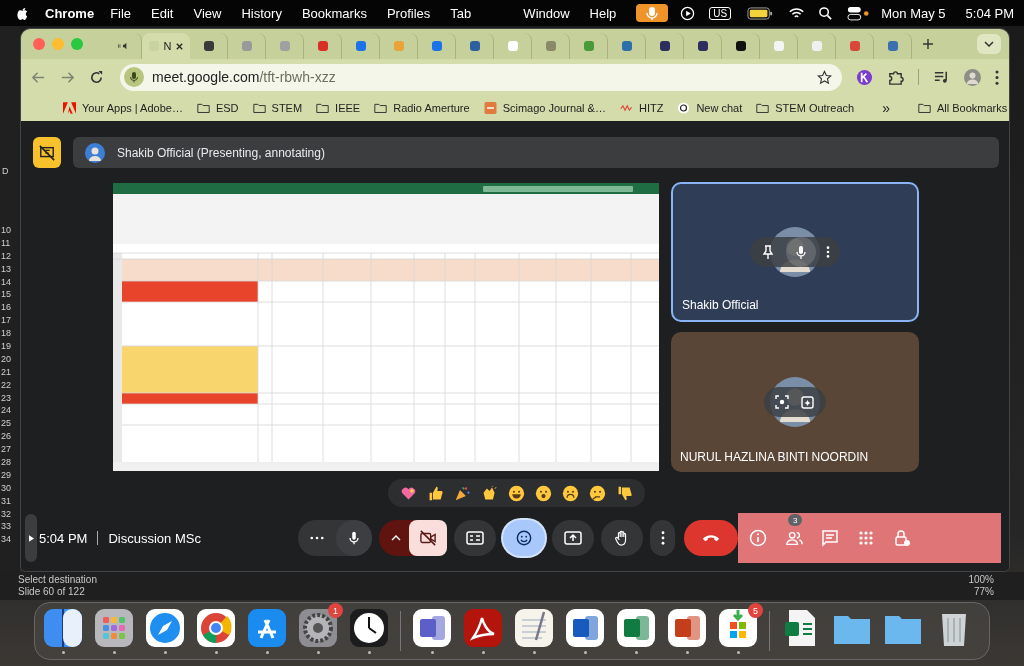 This screenshot has height=666, width=1024. What do you see at coordinates (6, 385) in the screenshot?
I see `row-number: 22` at bounding box center [6, 385].